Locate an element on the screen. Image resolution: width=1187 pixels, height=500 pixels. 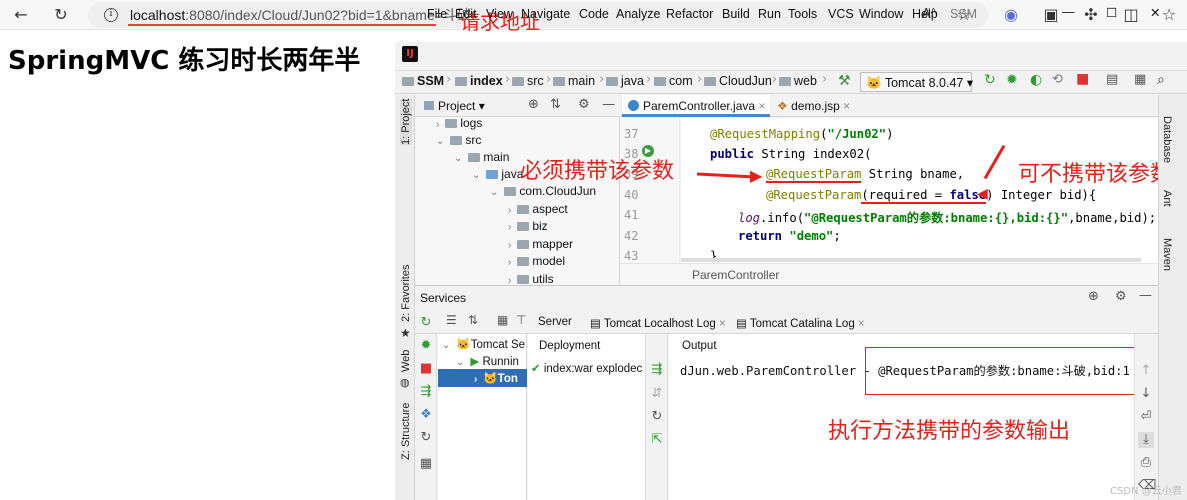
tree-item-main: ⌄ main is located at coordinates (481, 157).